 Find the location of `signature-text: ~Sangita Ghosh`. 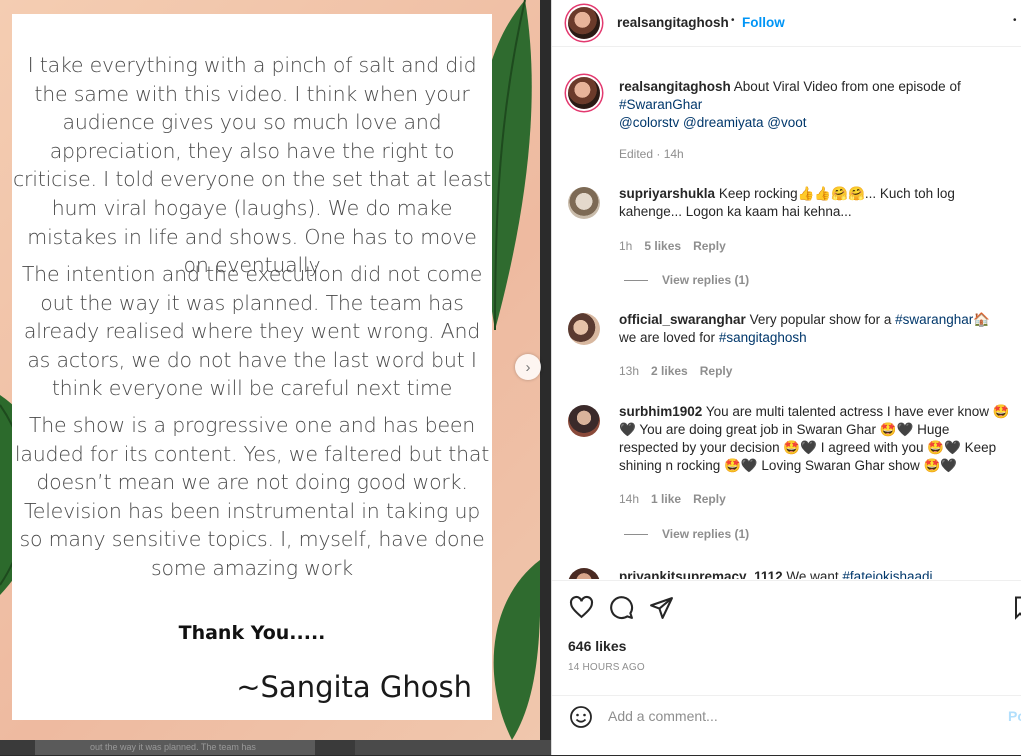

signature-text: ~Sangita Ghosh is located at coordinates (354, 687).